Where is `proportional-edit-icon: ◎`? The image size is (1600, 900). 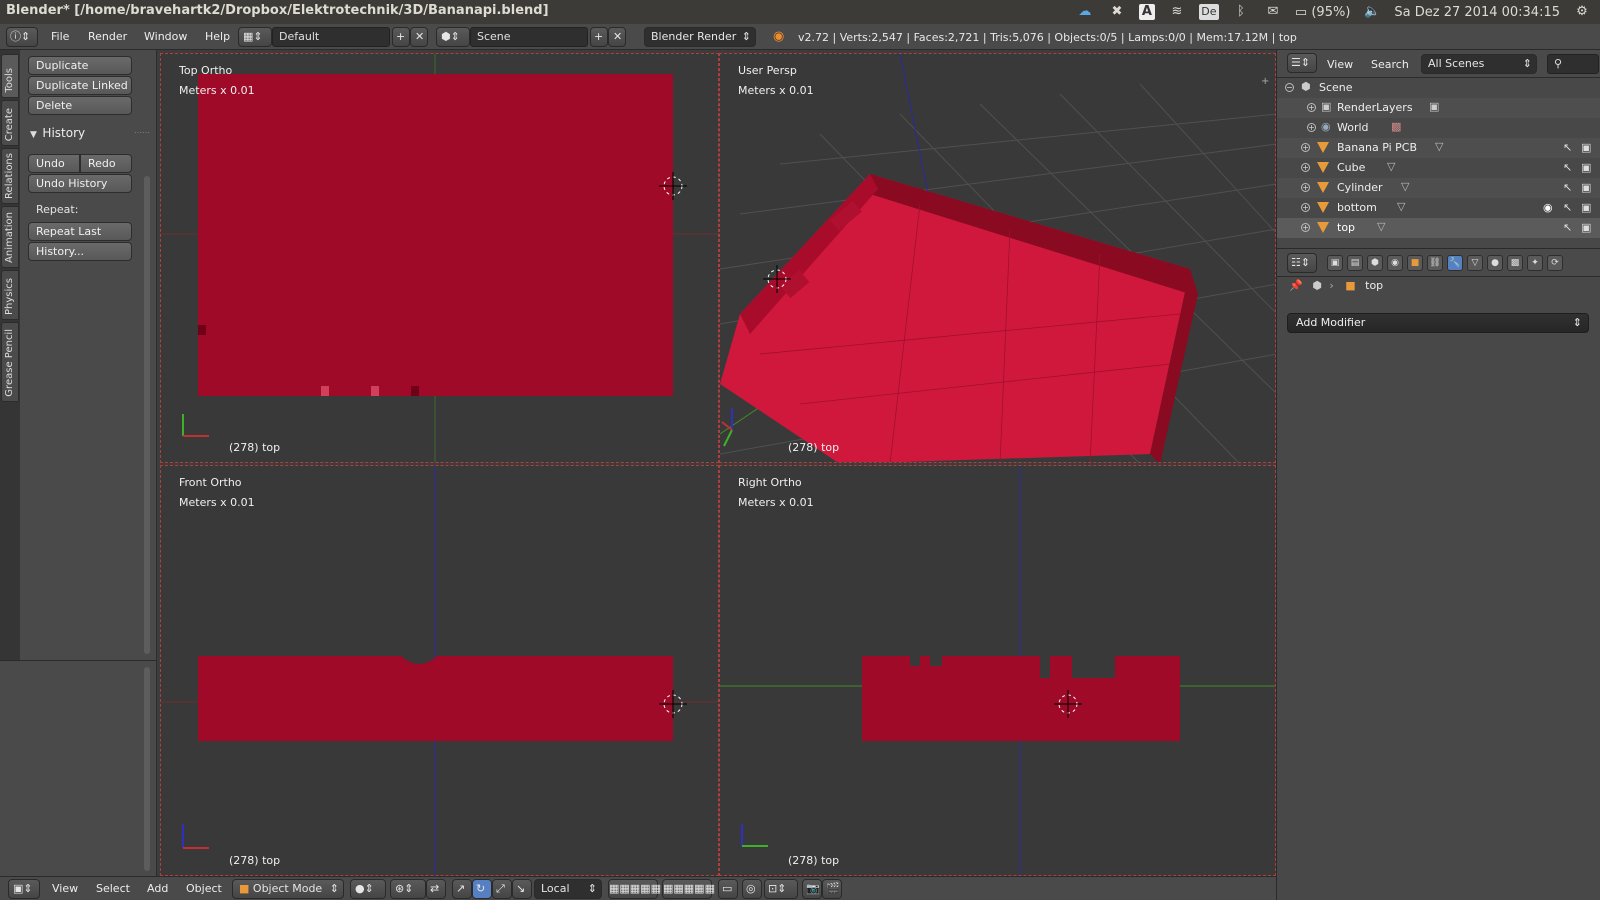
proportional-edit-icon: ◎ is located at coordinates (752, 889).